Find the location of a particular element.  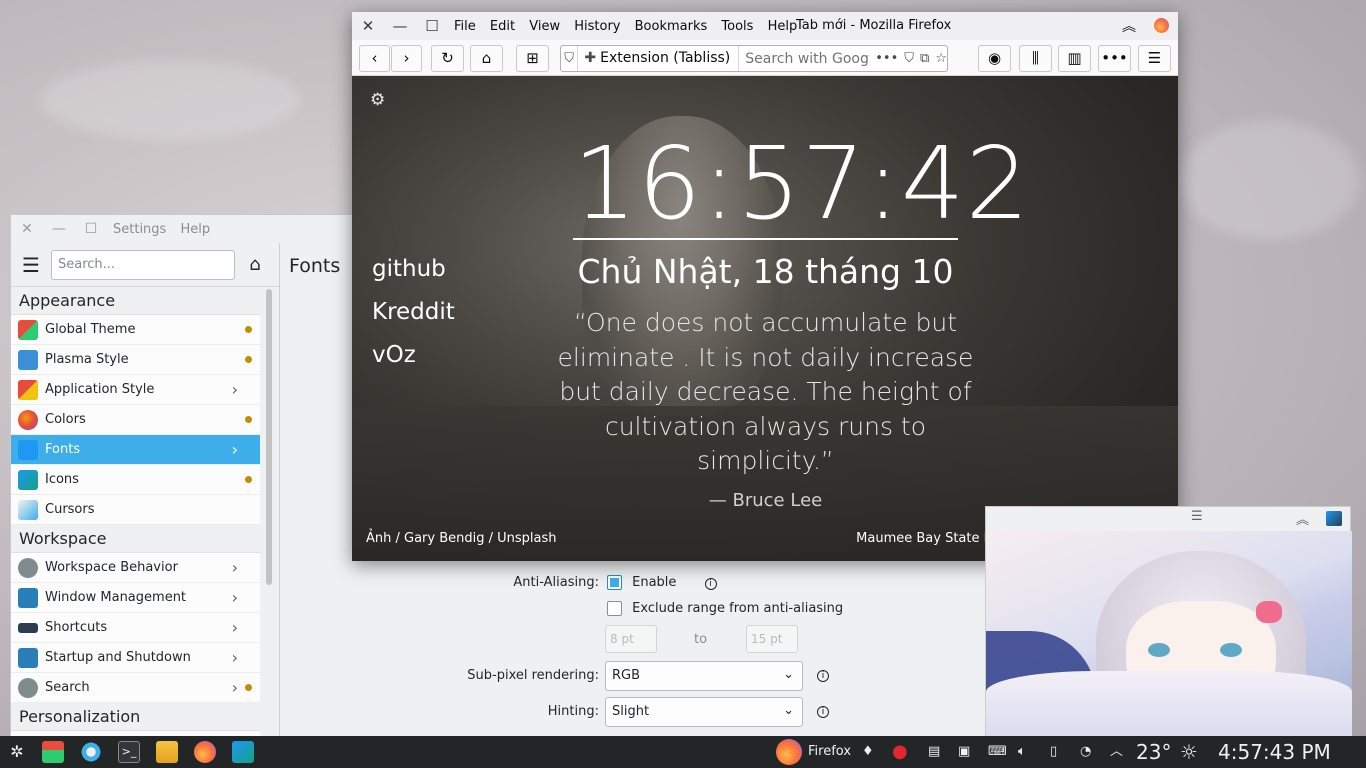

sidebar-icon: ▥ is located at coordinates (1074, 58).